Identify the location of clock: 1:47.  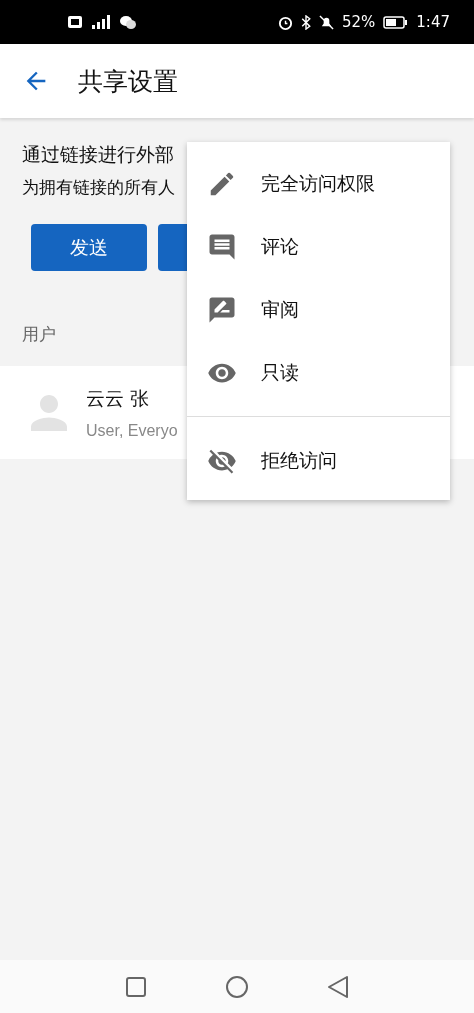
(433, 22).